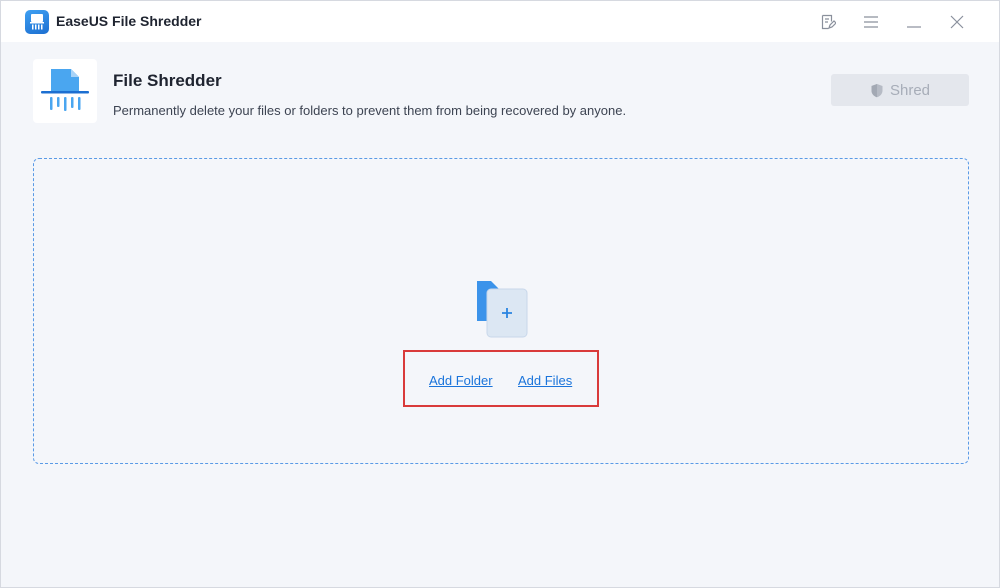 The width and height of the screenshot is (1000, 588). I want to click on close-button, so click(957, 22).